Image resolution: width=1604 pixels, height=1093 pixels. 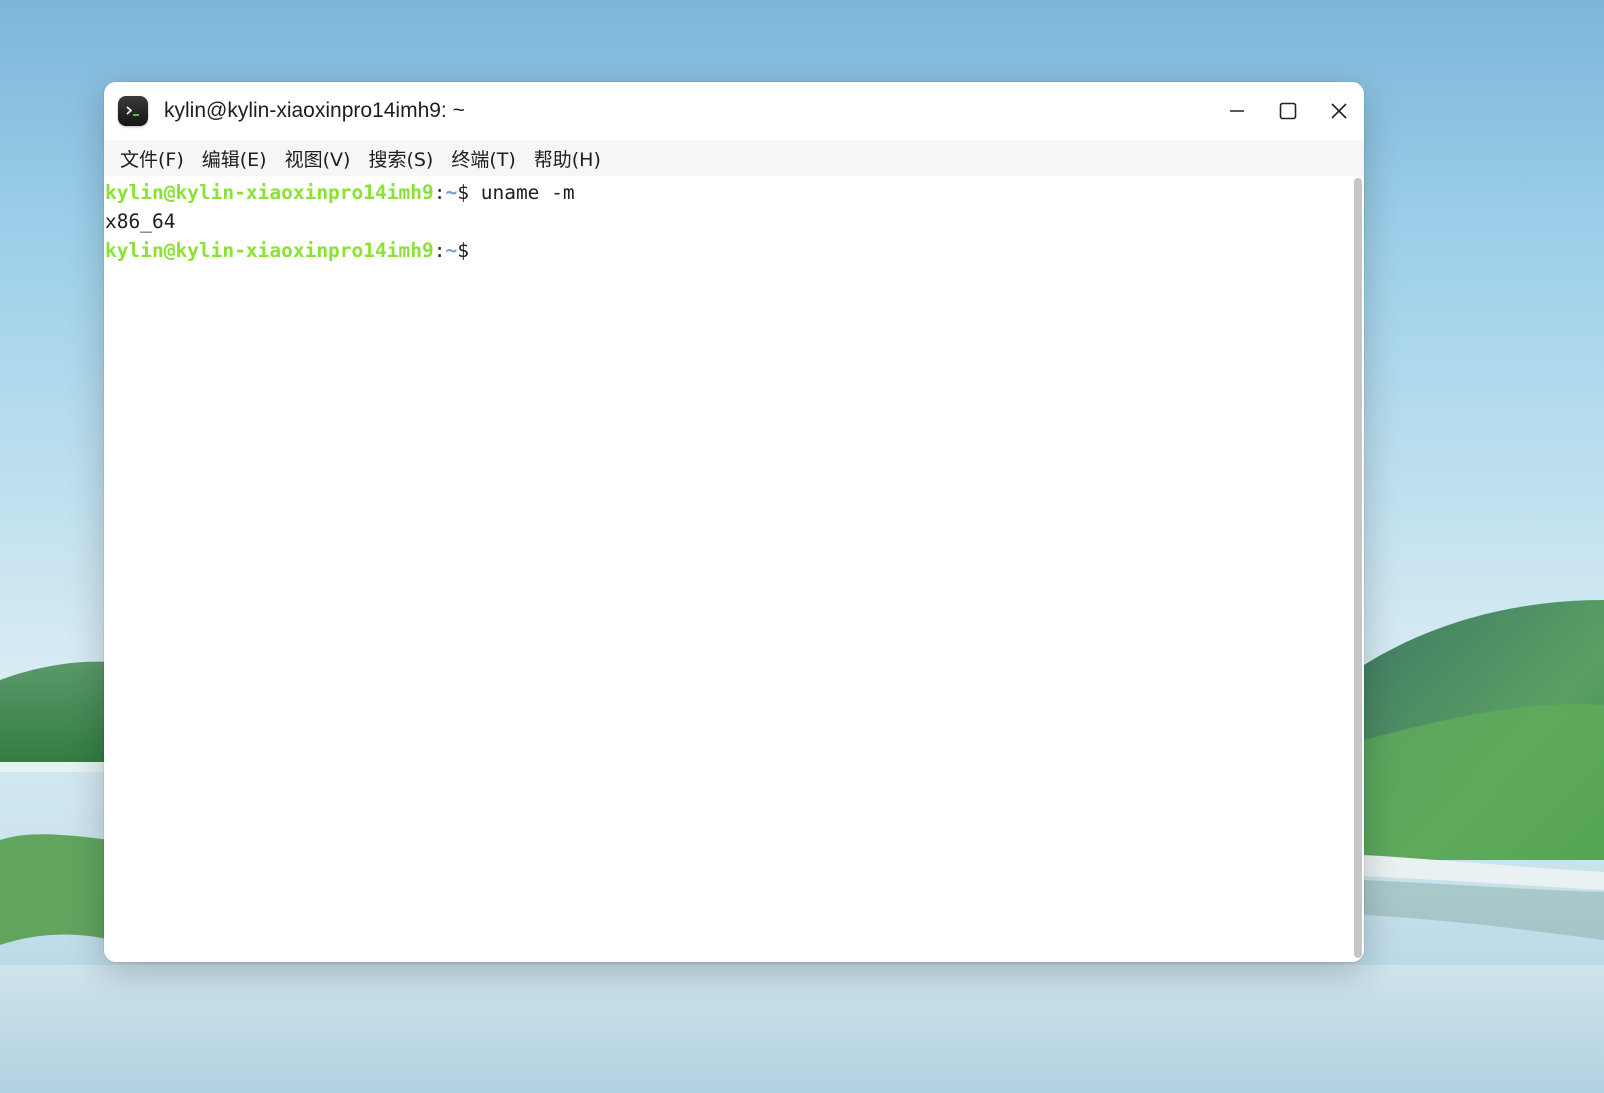 I want to click on title-bar: kylin@kylin-xiaoxinpro14imh9: ~, so click(x=734, y=111).